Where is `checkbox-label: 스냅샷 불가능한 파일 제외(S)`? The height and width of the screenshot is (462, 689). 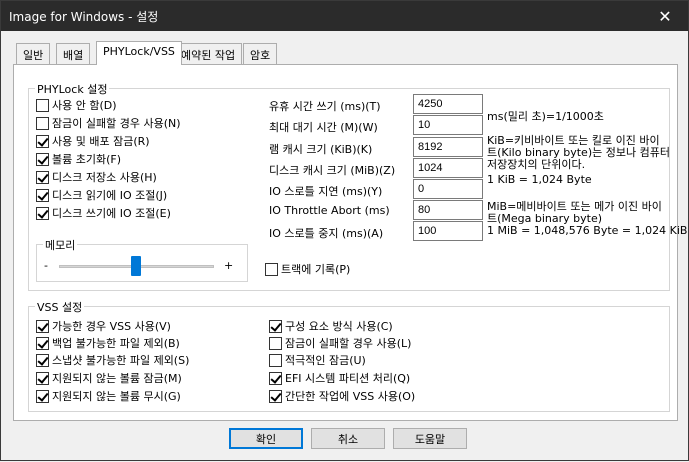 checkbox-label: 스냅샷 불가능한 파일 제외(S) is located at coordinates (121, 360).